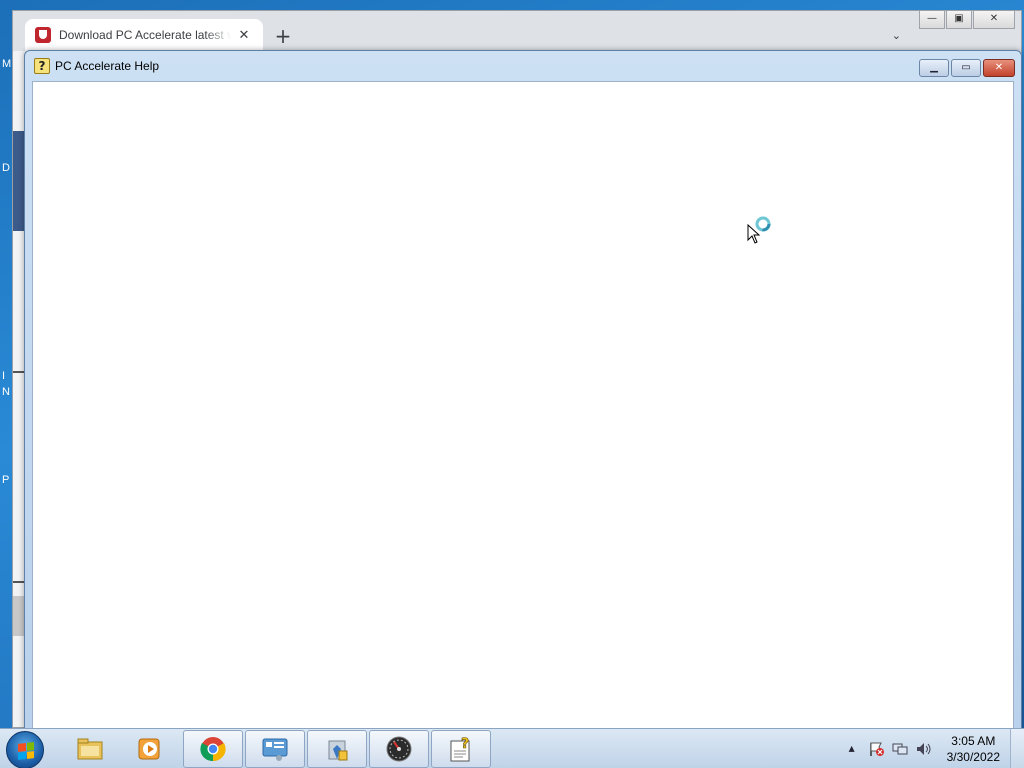  Describe the element at coordinates (244, 35) in the screenshot. I see `tab-close-icon: ✕` at that location.